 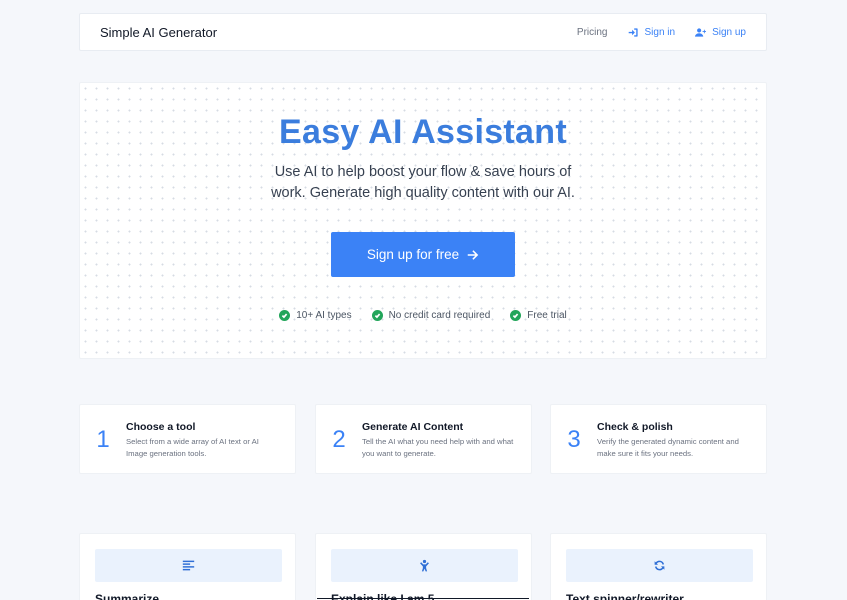 What do you see at coordinates (701, 32) in the screenshot?
I see `user-plus-icon` at bounding box center [701, 32].